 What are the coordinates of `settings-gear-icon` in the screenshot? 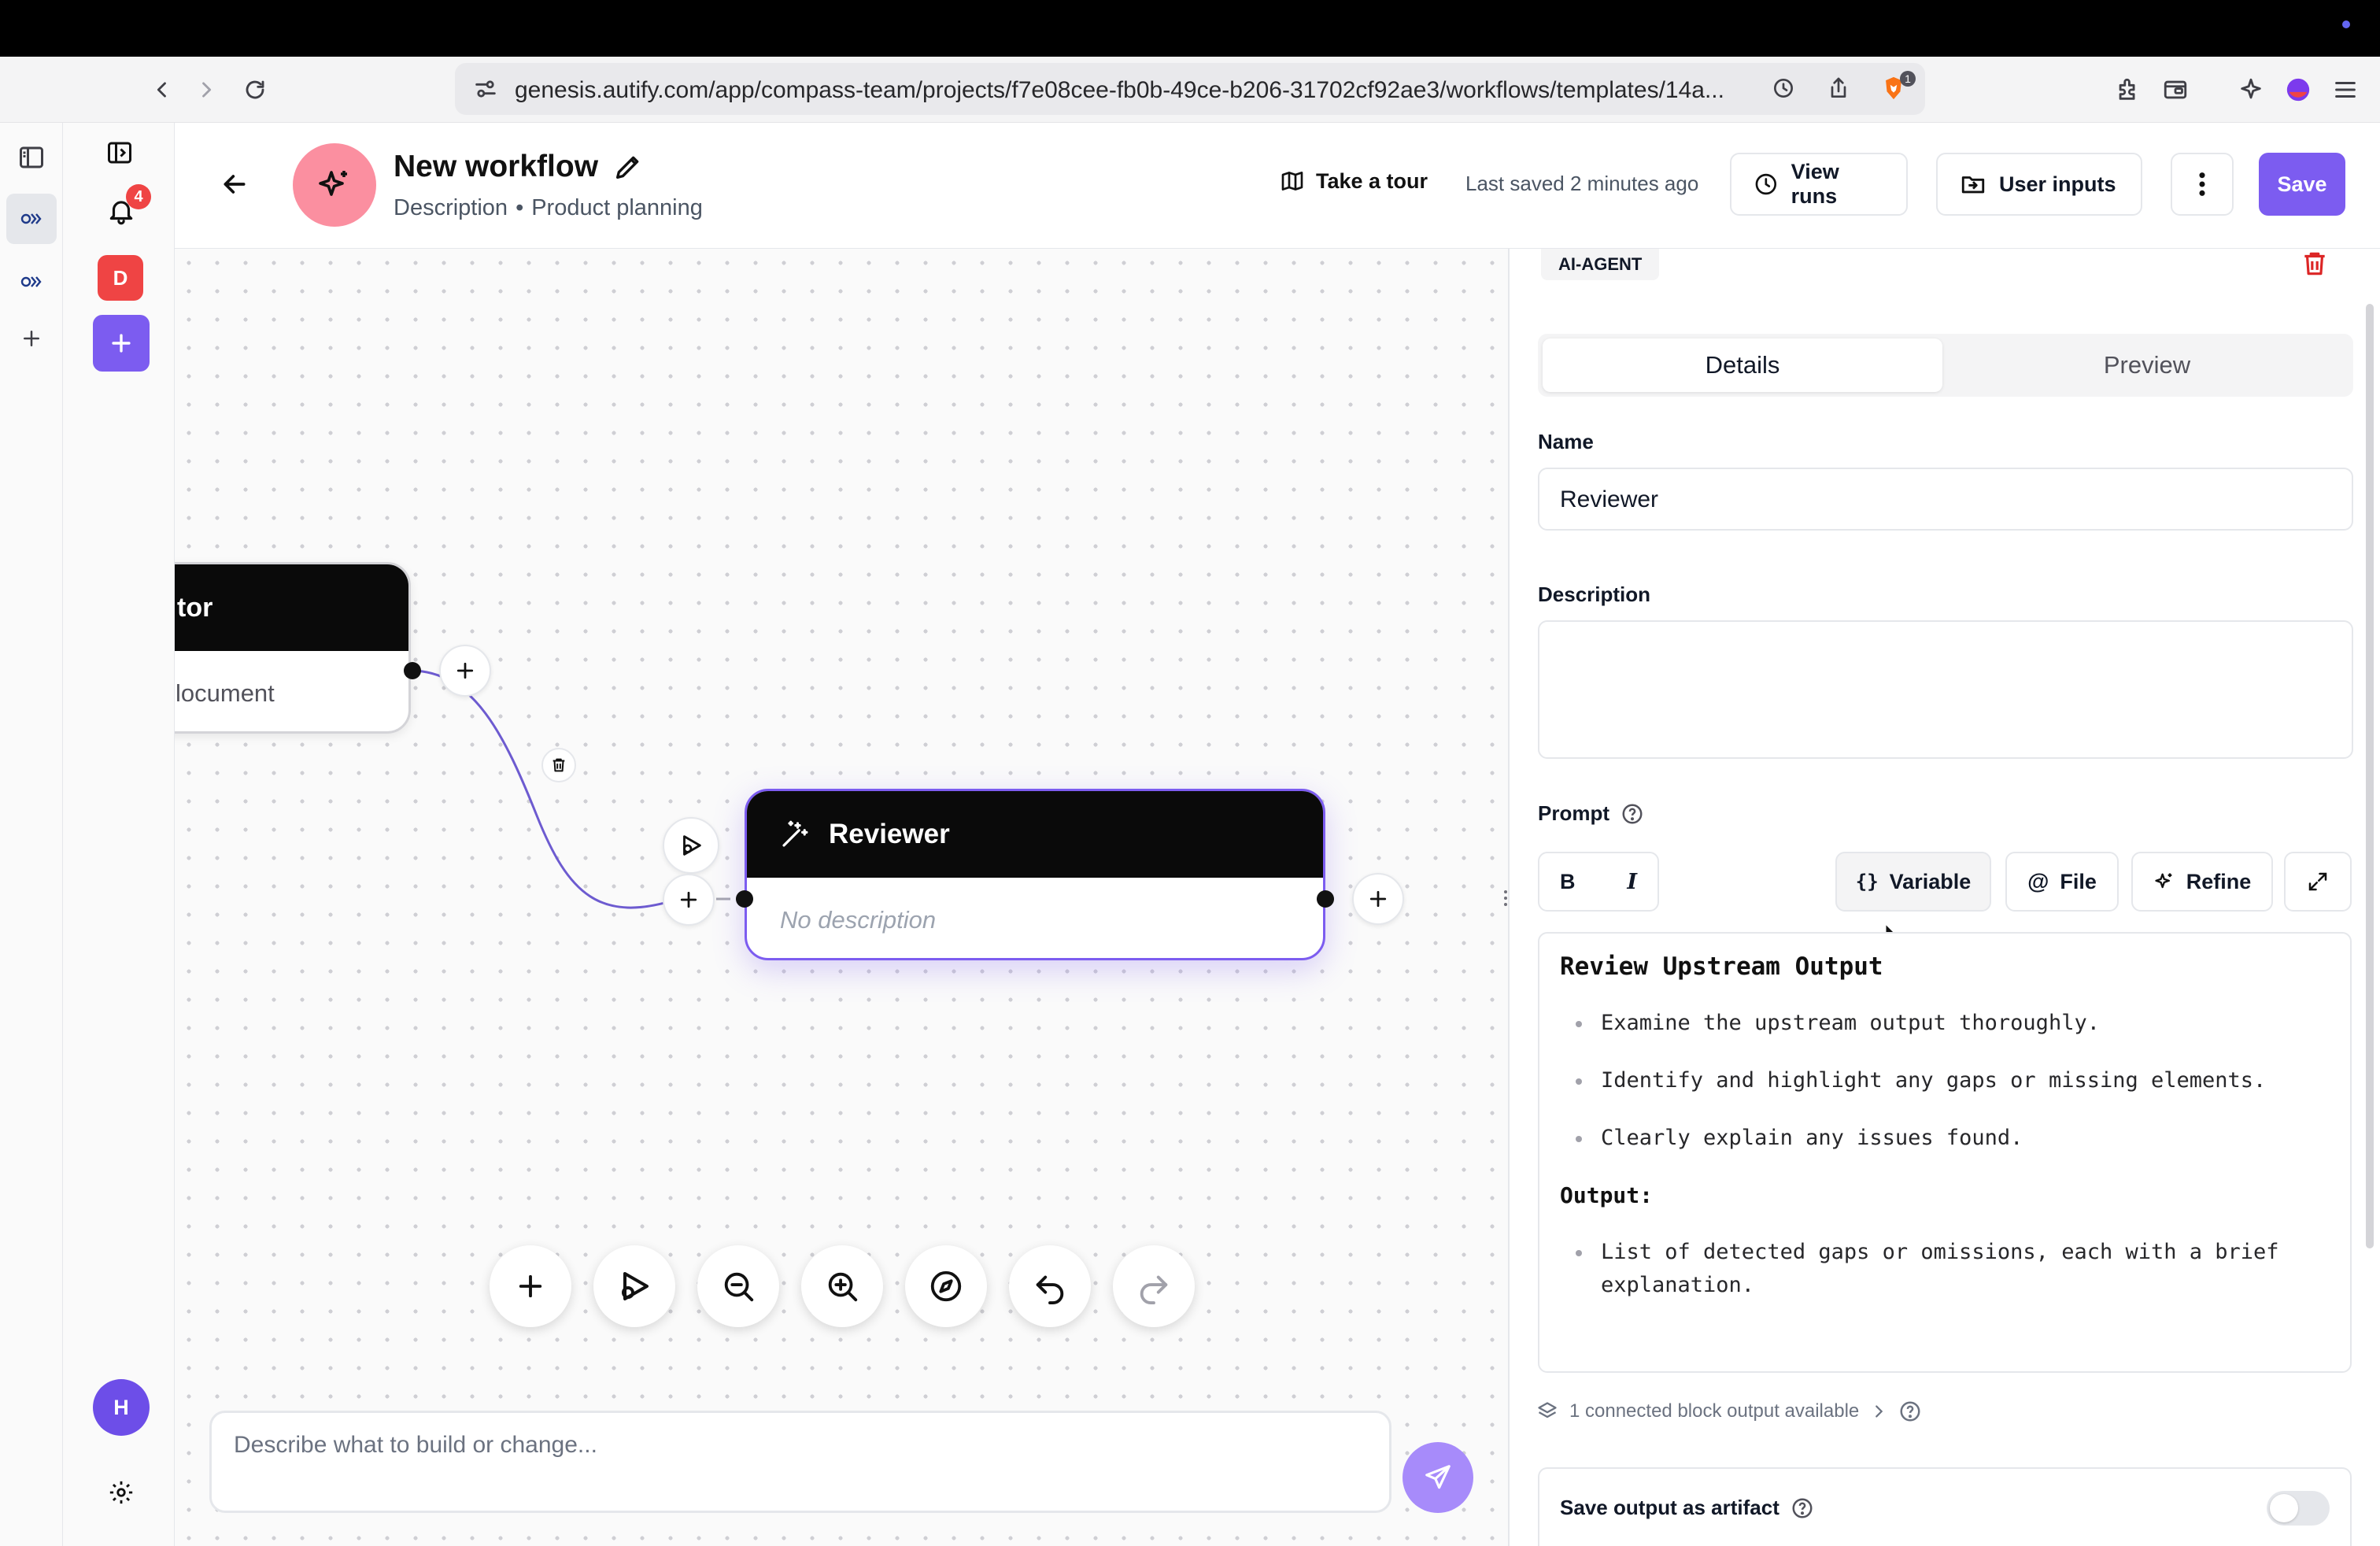 It's located at (121, 1493).